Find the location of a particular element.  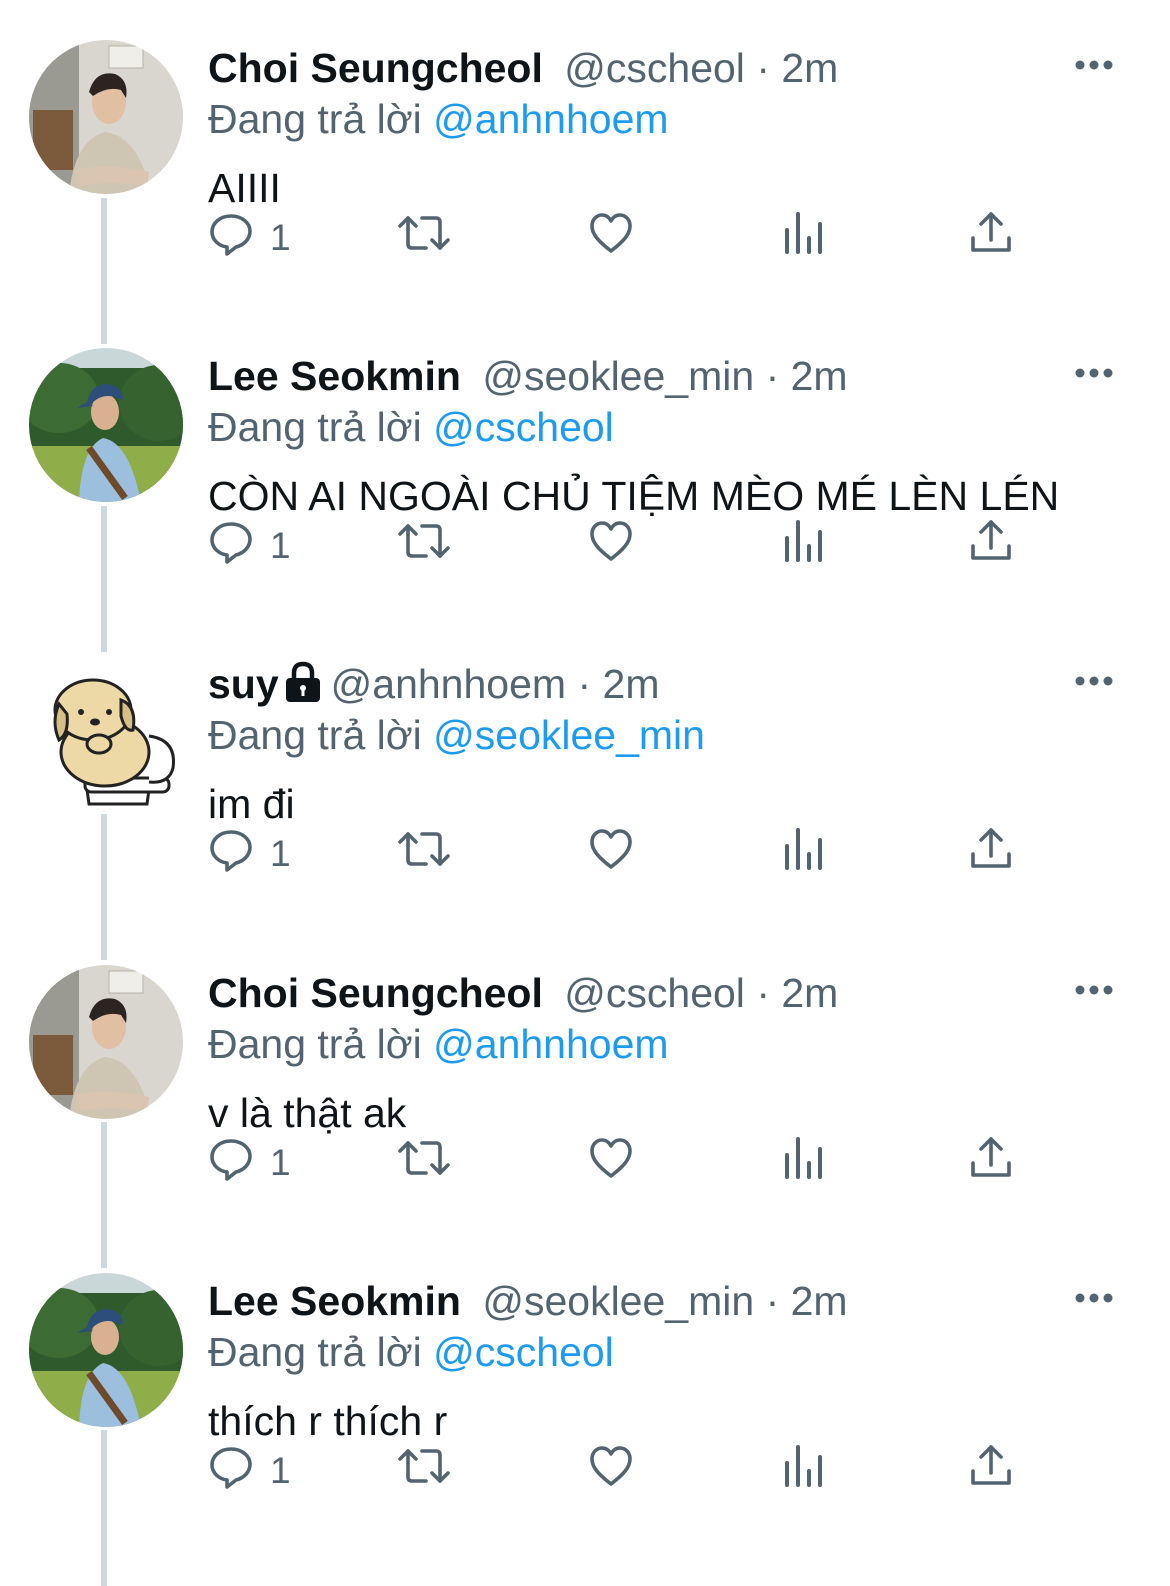

tweet-text: AIIII is located at coordinates (244, 188).